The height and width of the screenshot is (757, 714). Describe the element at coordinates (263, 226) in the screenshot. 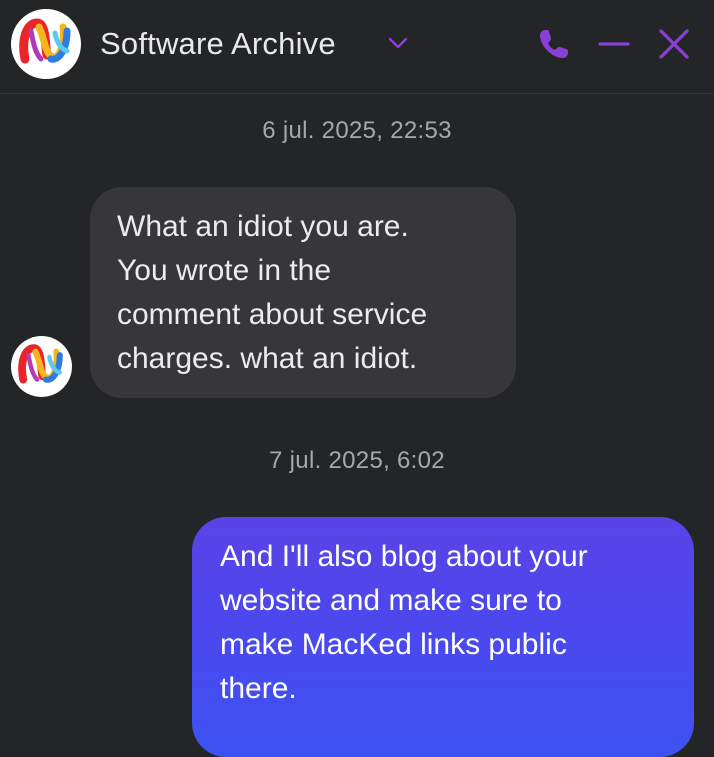

I see `message-line: What an idiot you are.` at that location.